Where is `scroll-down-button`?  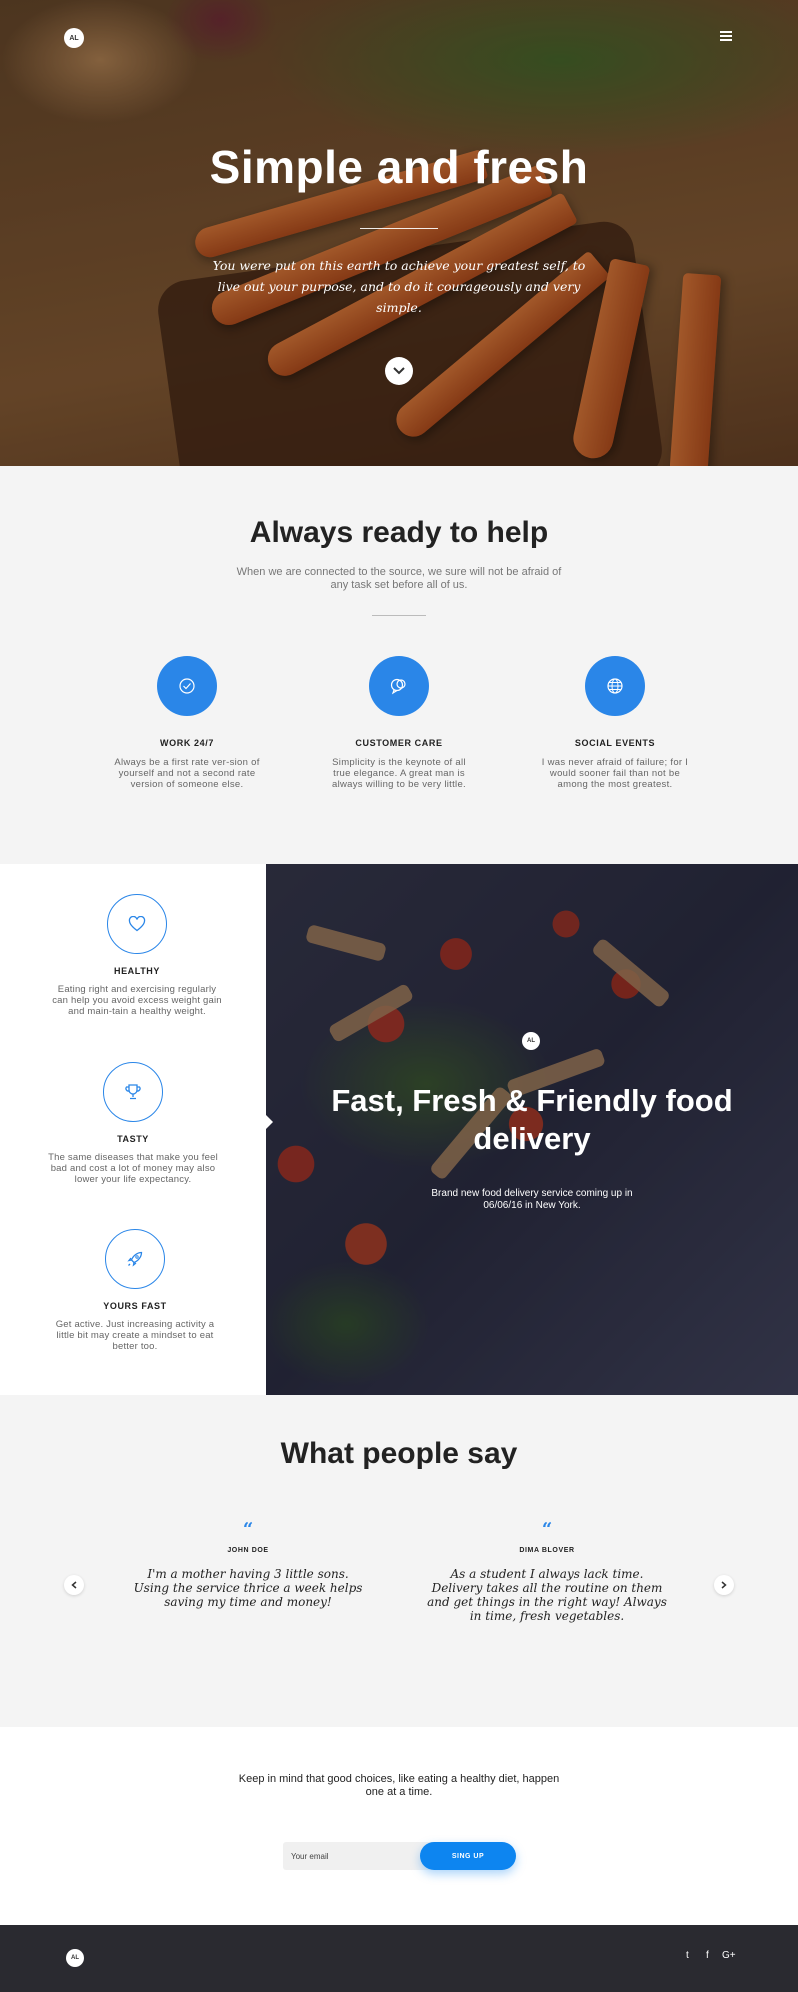
scroll-down-button is located at coordinates (399, 371).